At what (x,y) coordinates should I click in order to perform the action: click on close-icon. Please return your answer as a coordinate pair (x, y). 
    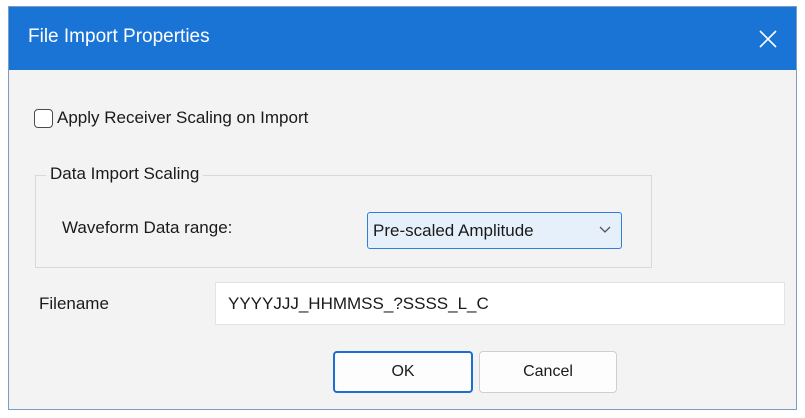
    Looking at the image, I should click on (768, 38).